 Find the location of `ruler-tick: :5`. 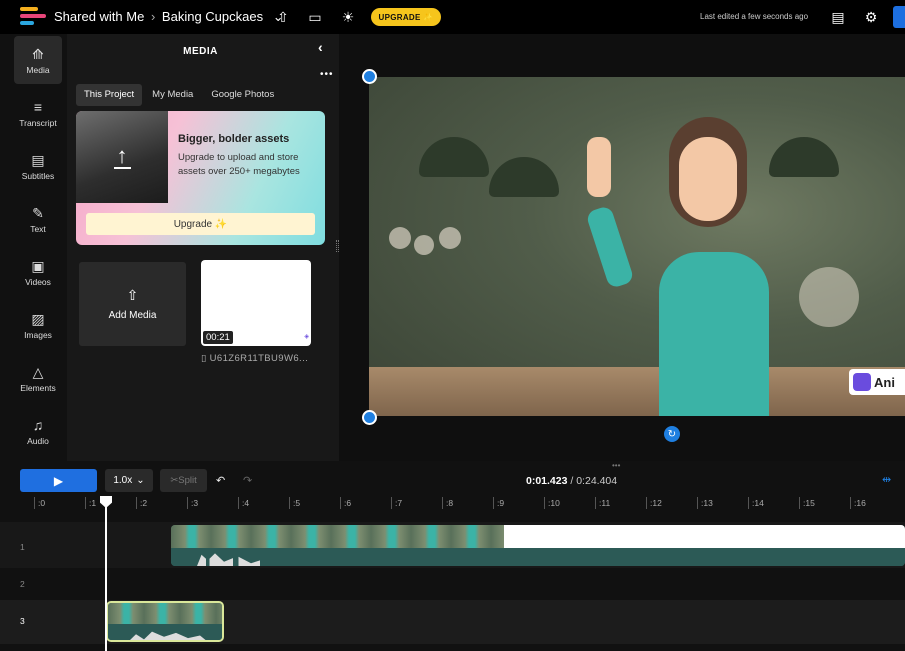

ruler-tick: :5 is located at coordinates (294, 503).